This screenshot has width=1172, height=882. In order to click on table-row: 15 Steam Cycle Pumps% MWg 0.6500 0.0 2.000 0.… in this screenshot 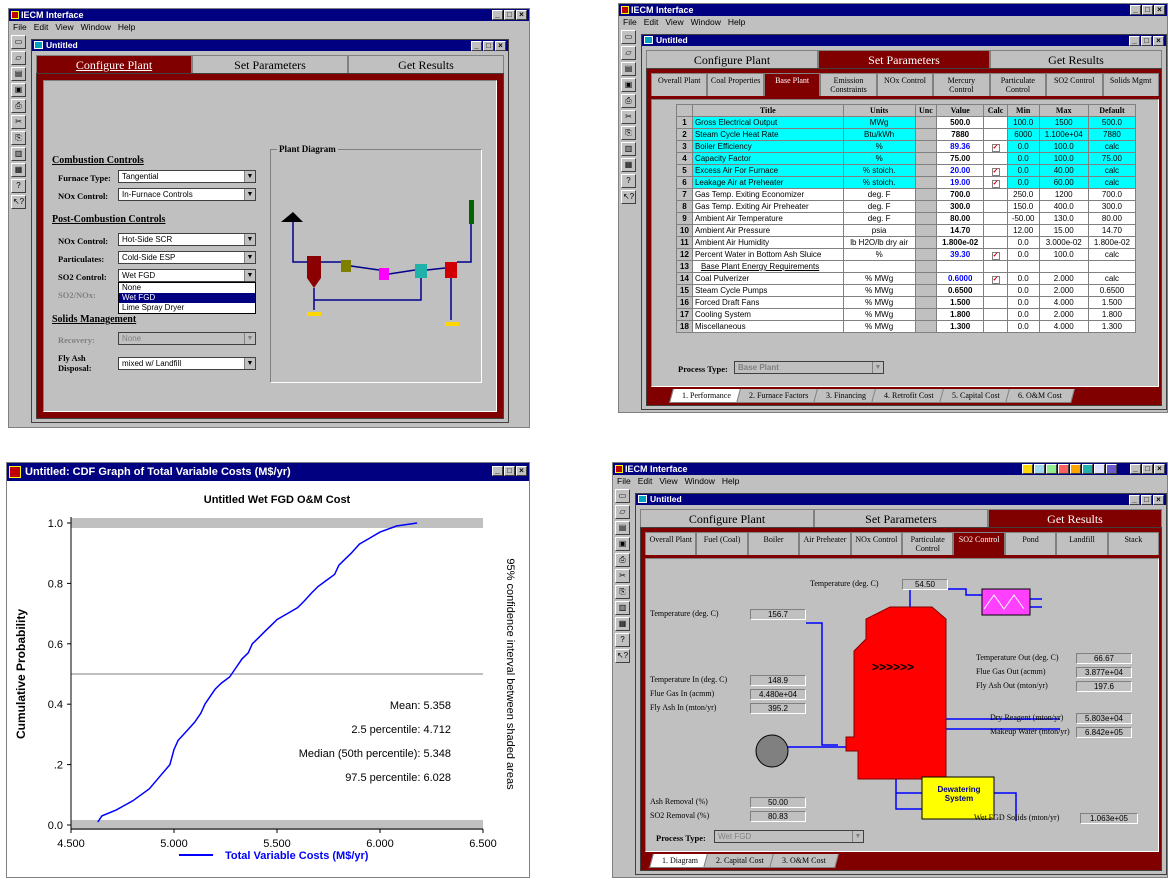, I will do `click(906, 290)`.